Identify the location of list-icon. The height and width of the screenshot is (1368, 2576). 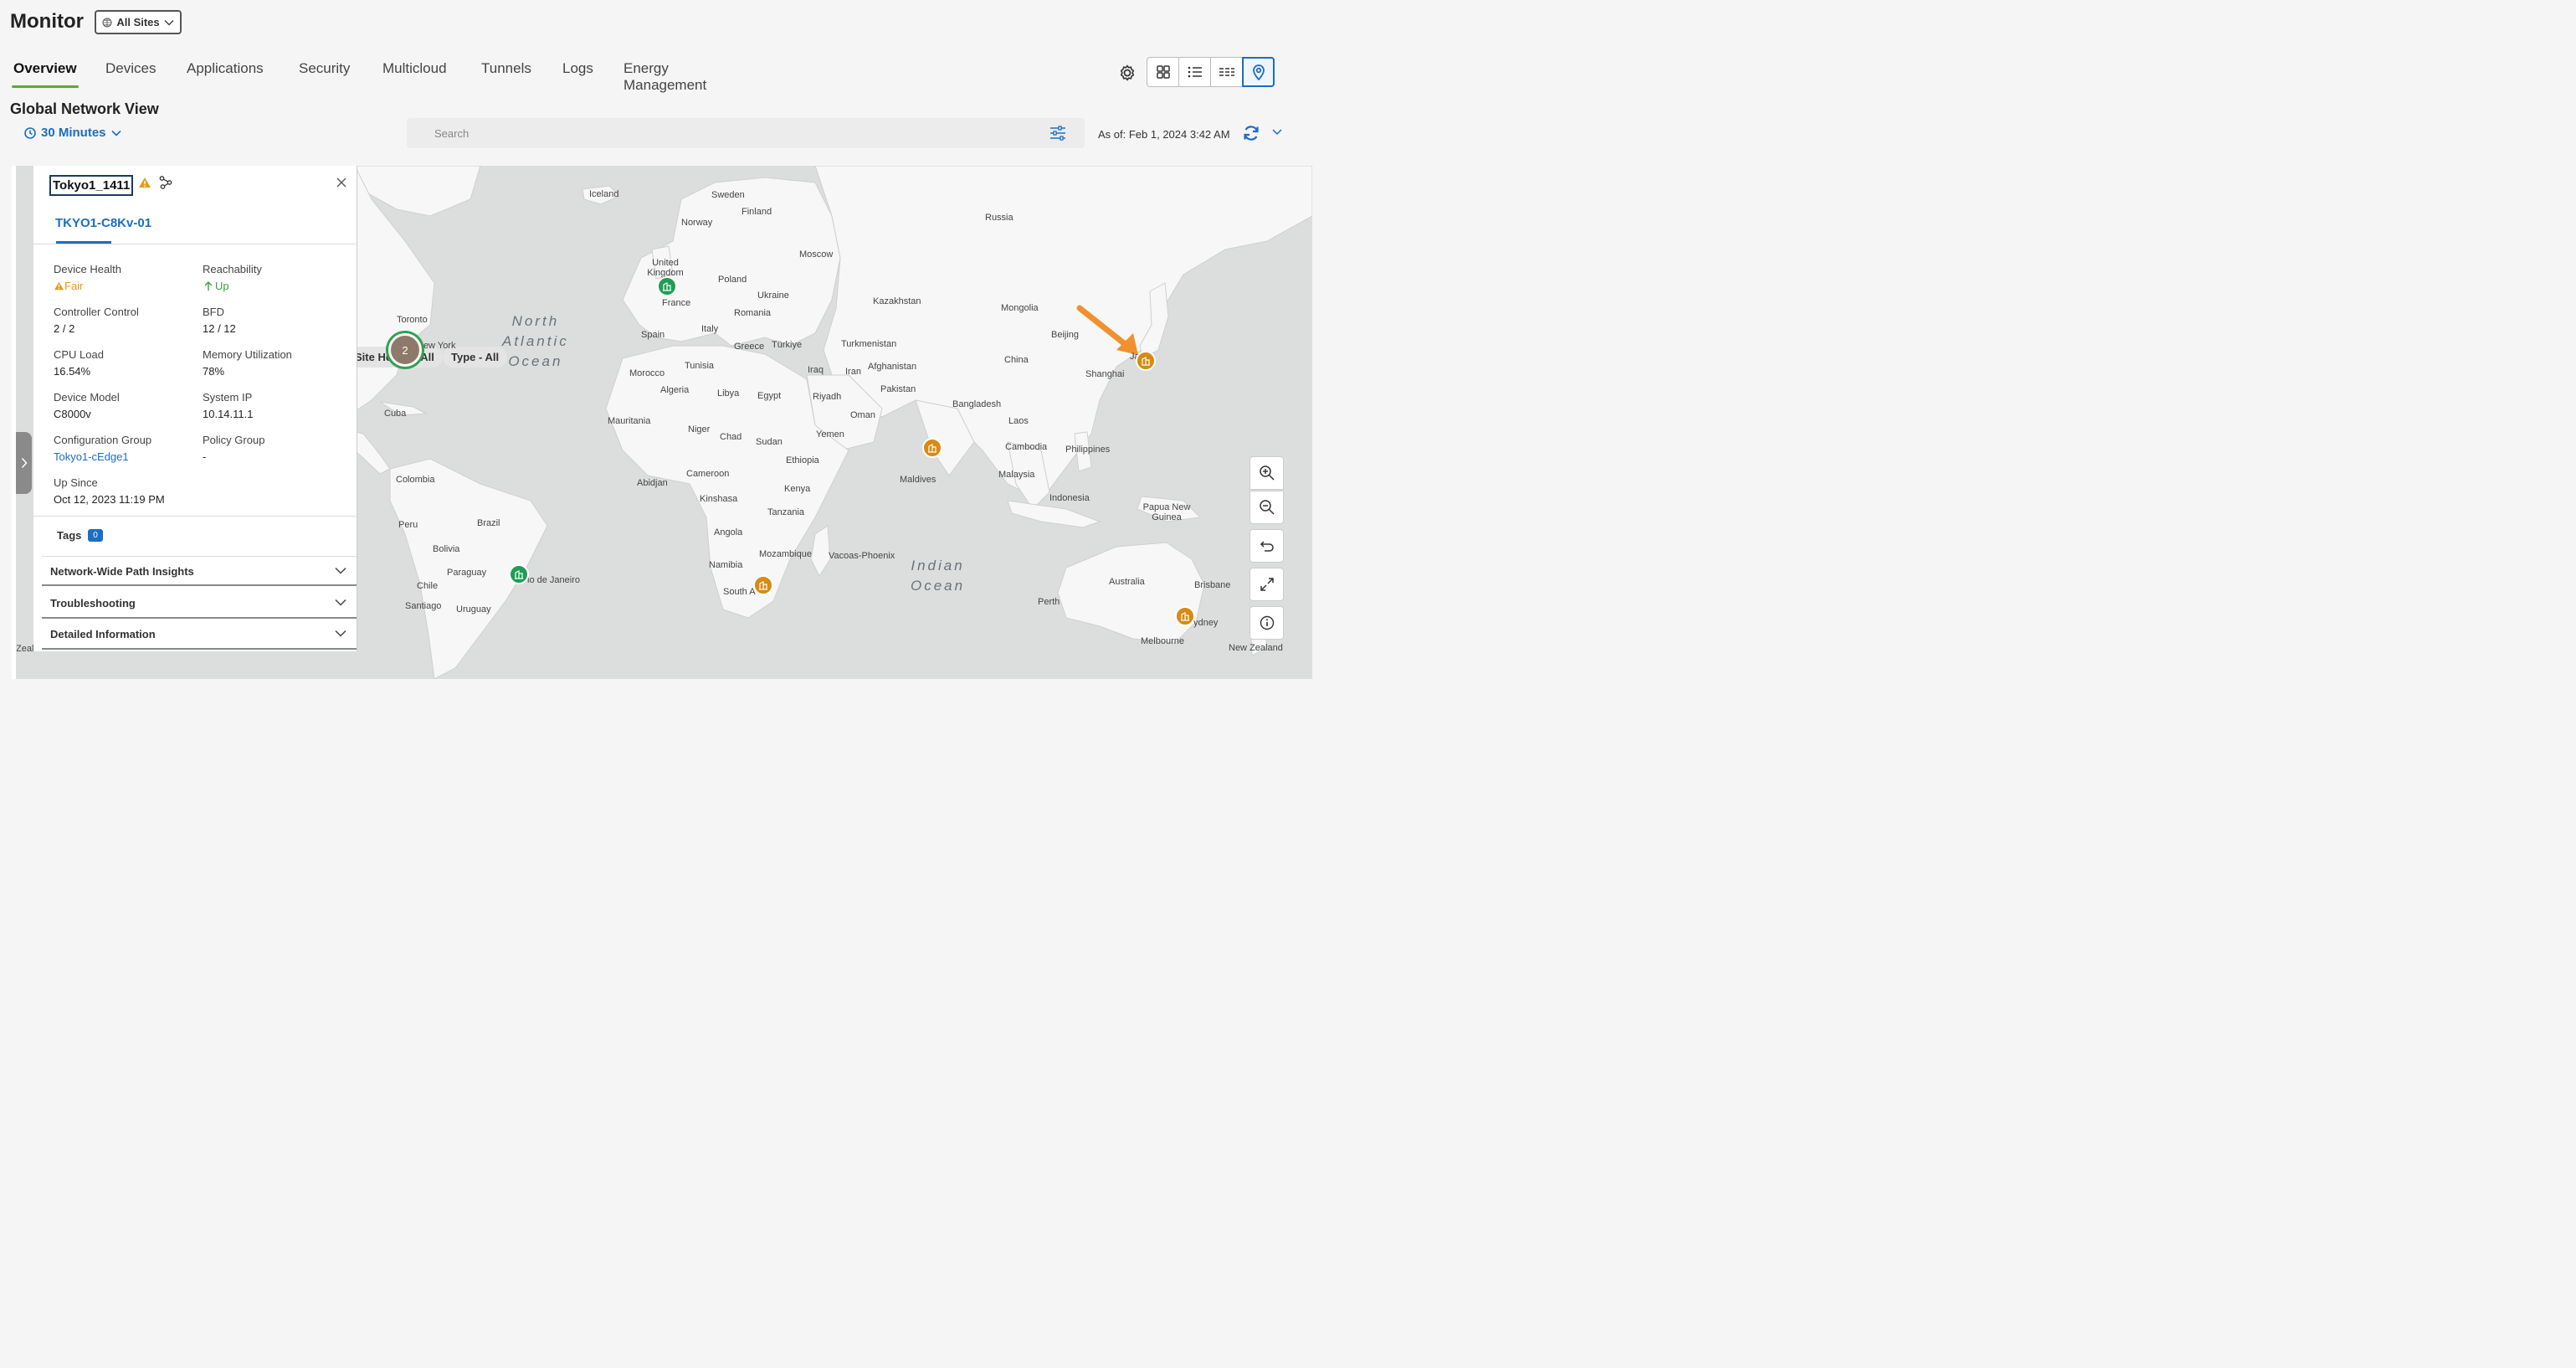
(1195, 72).